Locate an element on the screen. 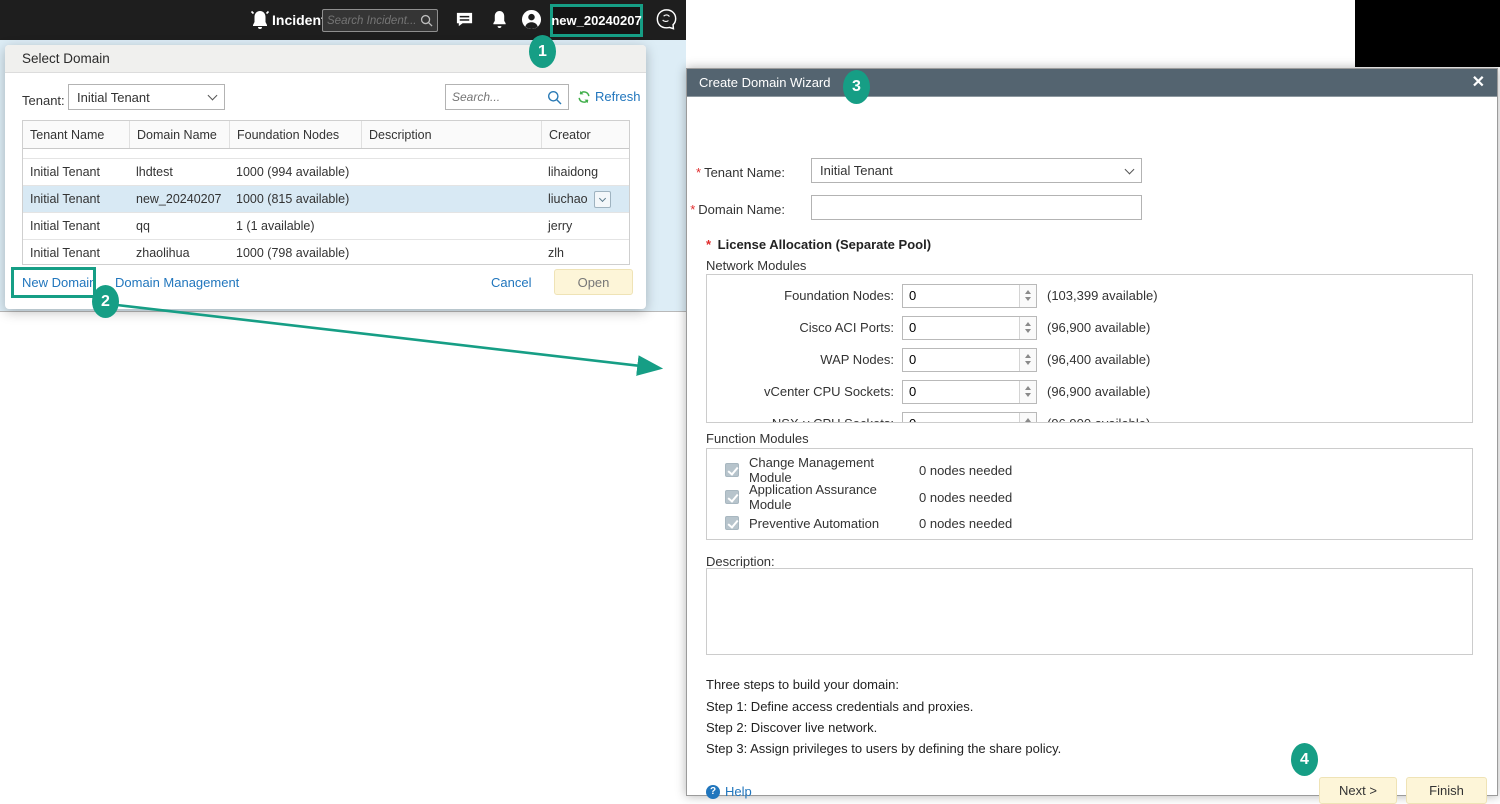 The height and width of the screenshot is (804, 1500). wizard-tenant-value: Initial Tenant is located at coordinates (856, 170).